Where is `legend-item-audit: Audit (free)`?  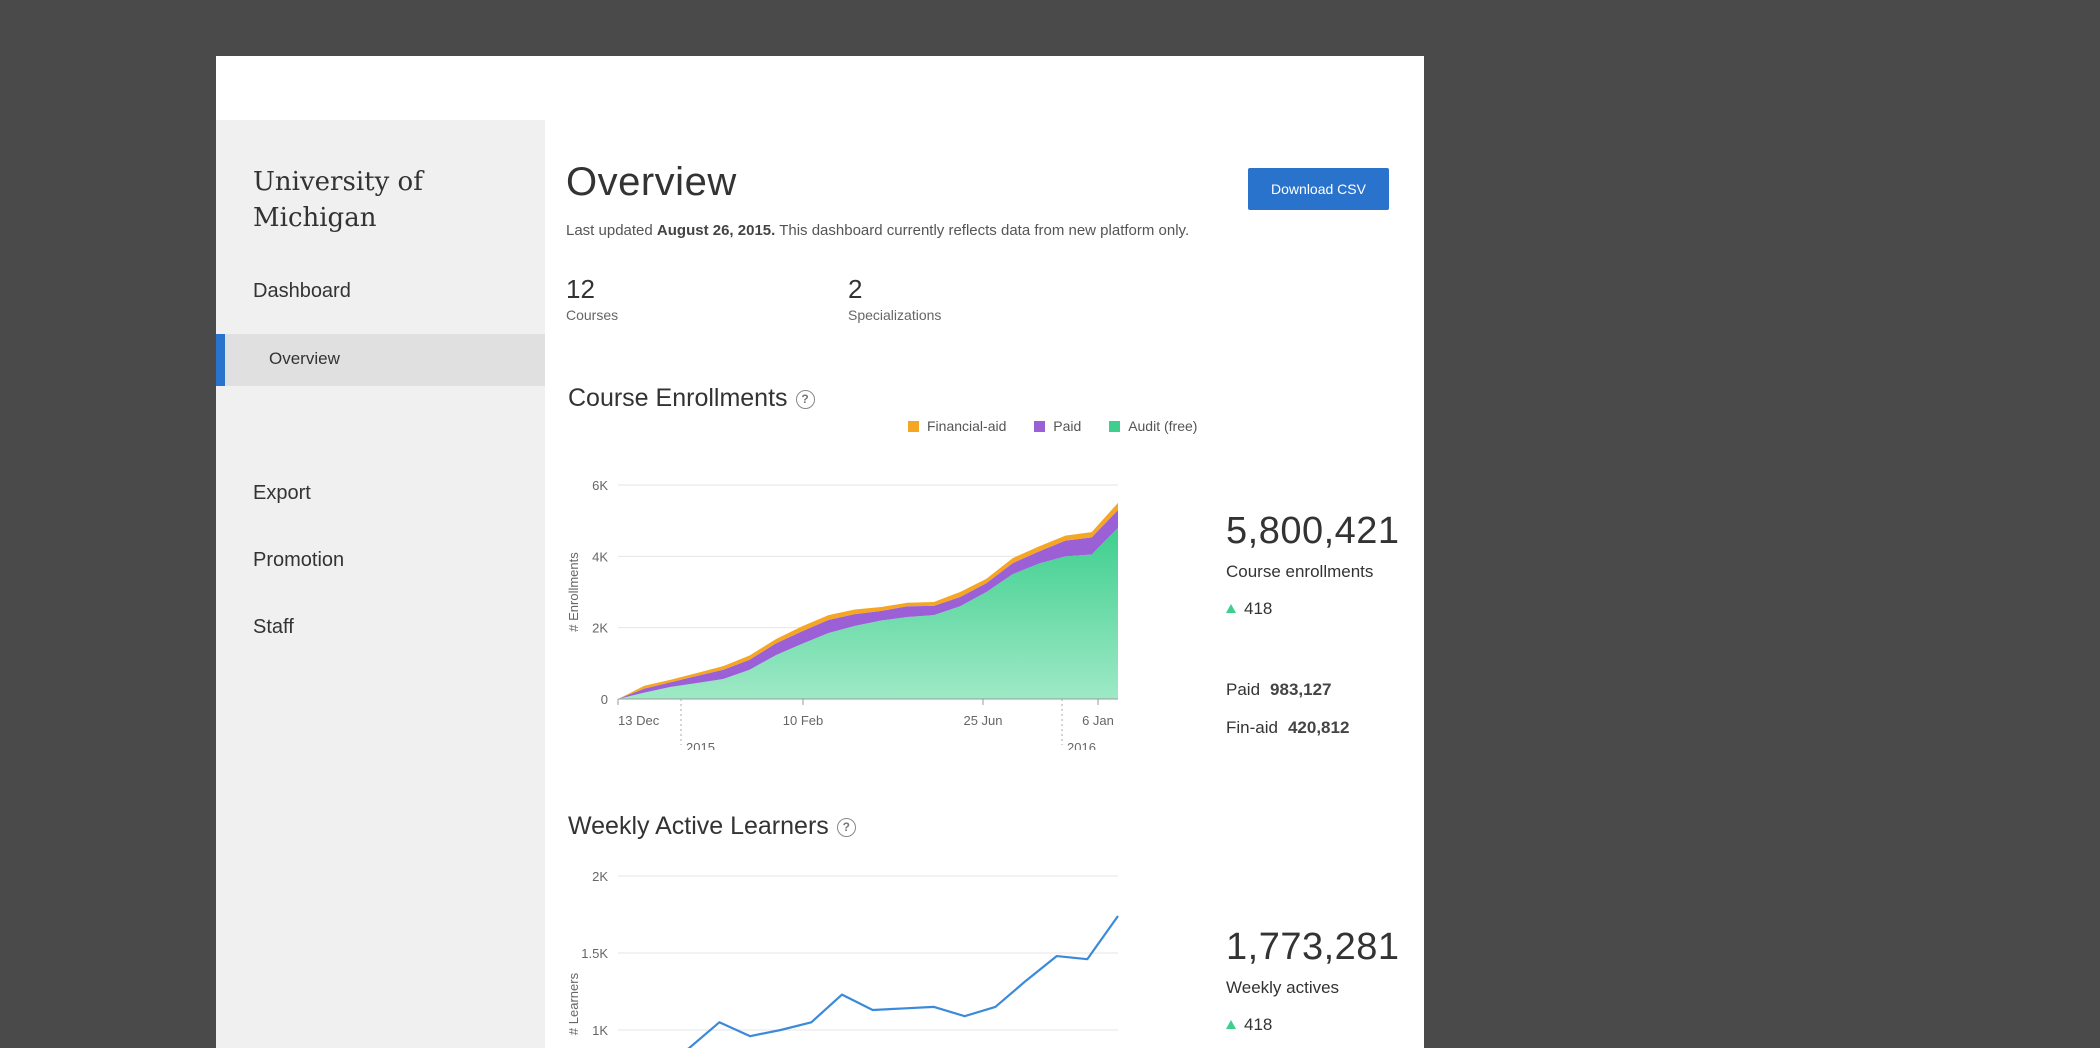
legend-item-audit: Audit (free) is located at coordinates (1153, 426).